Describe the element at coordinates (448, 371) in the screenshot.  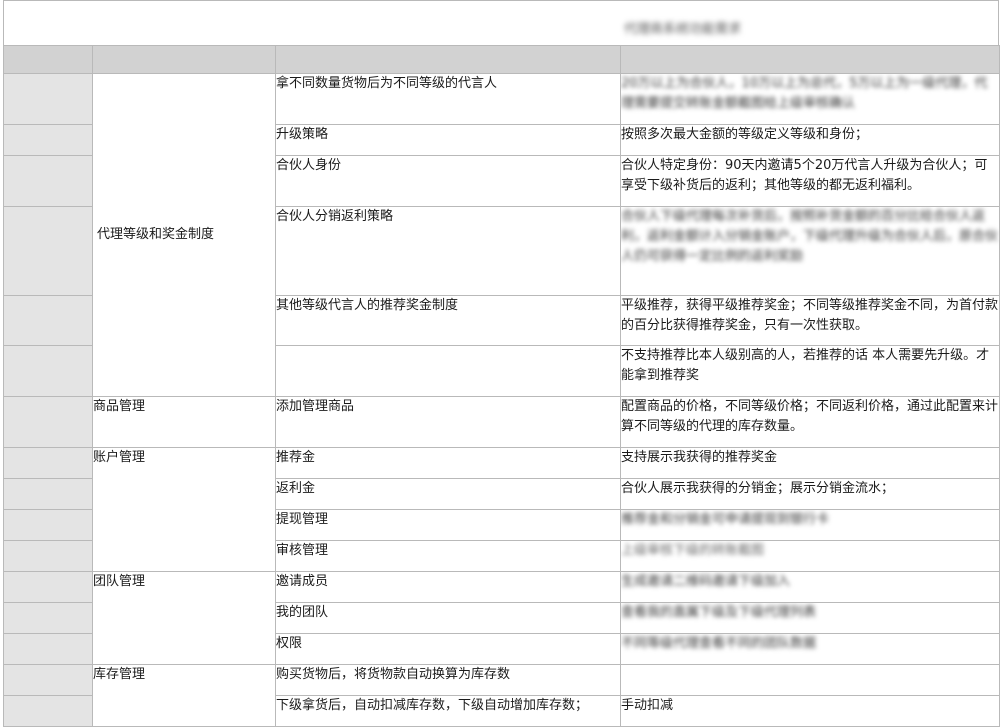
I see `feature-cell` at that location.